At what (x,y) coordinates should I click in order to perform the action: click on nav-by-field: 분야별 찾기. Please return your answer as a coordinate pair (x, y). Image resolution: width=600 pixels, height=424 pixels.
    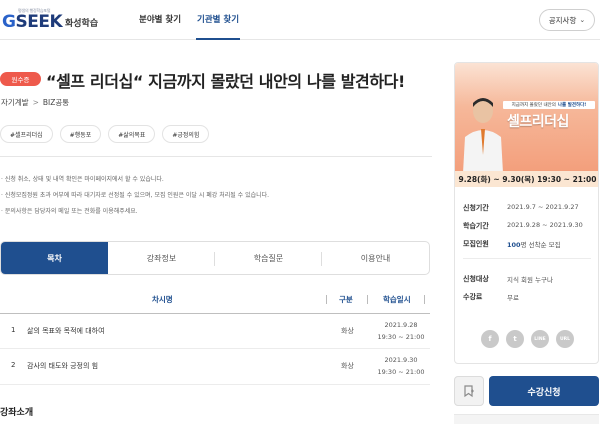
    Looking at the image, I should click on (160, 19).